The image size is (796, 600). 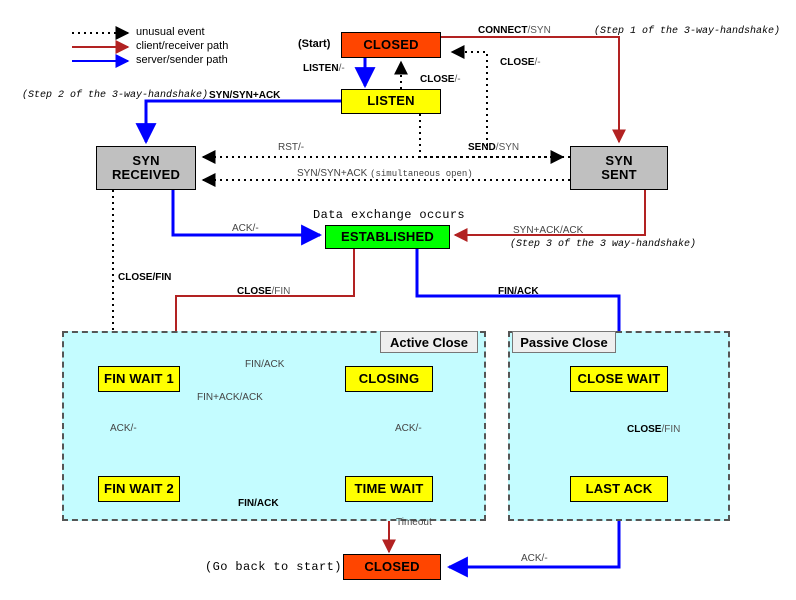 I want to click on label-timeout-text: Timeout, so click(x=414, y=522).